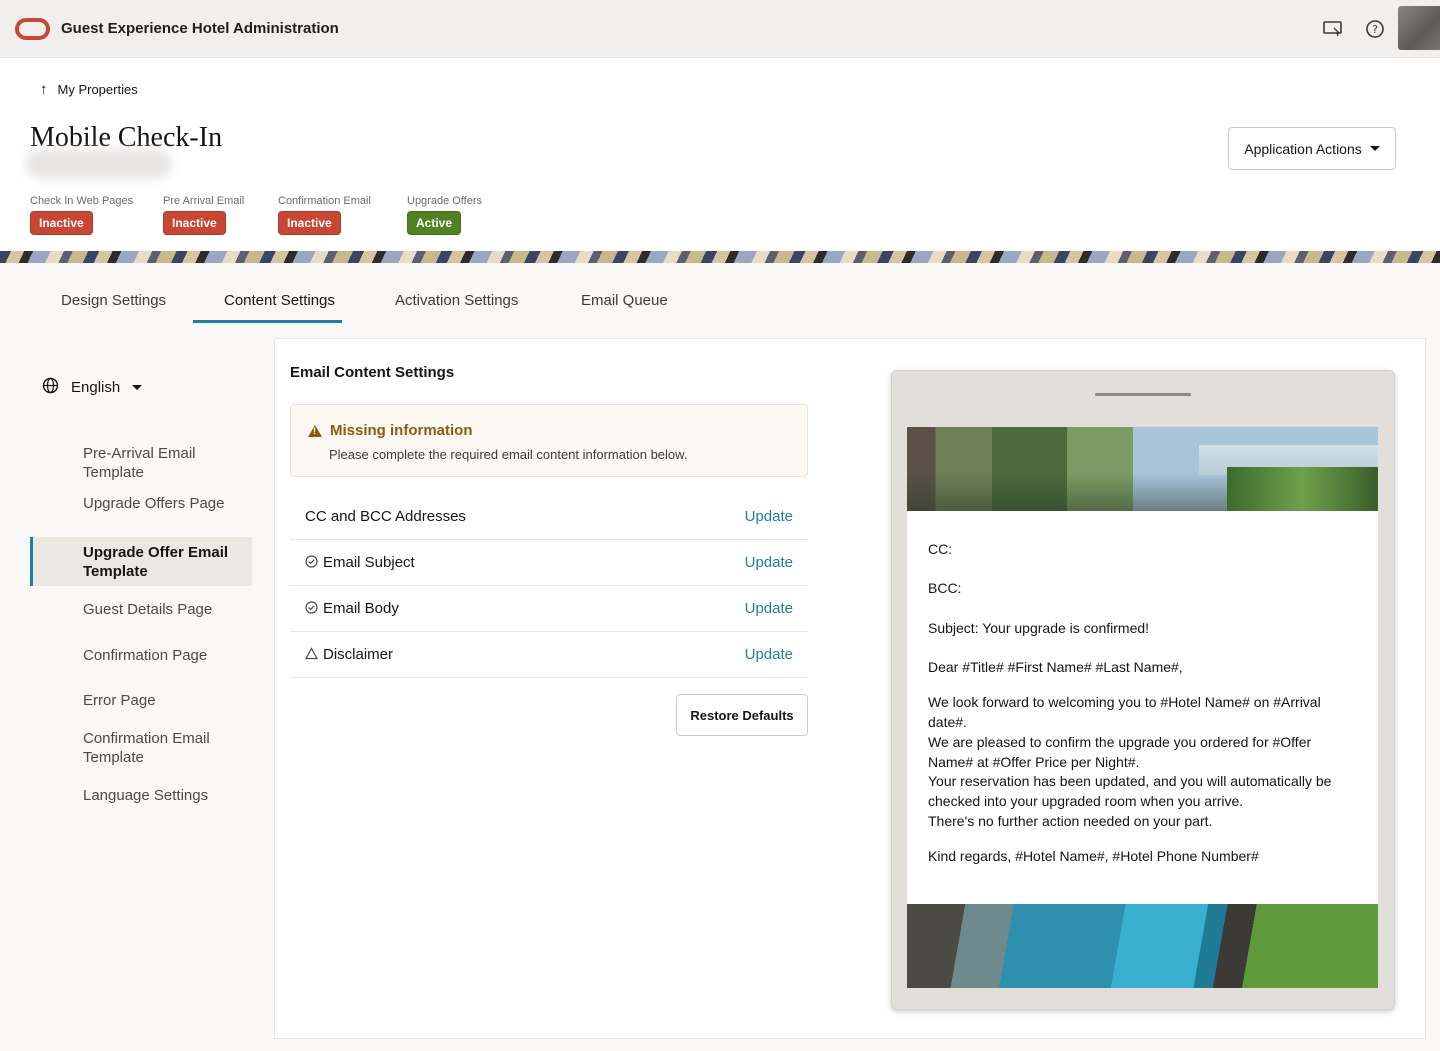 This screenshot has width=1440, height=1051. I want to click on missing-info-alert, so click(549, 440).